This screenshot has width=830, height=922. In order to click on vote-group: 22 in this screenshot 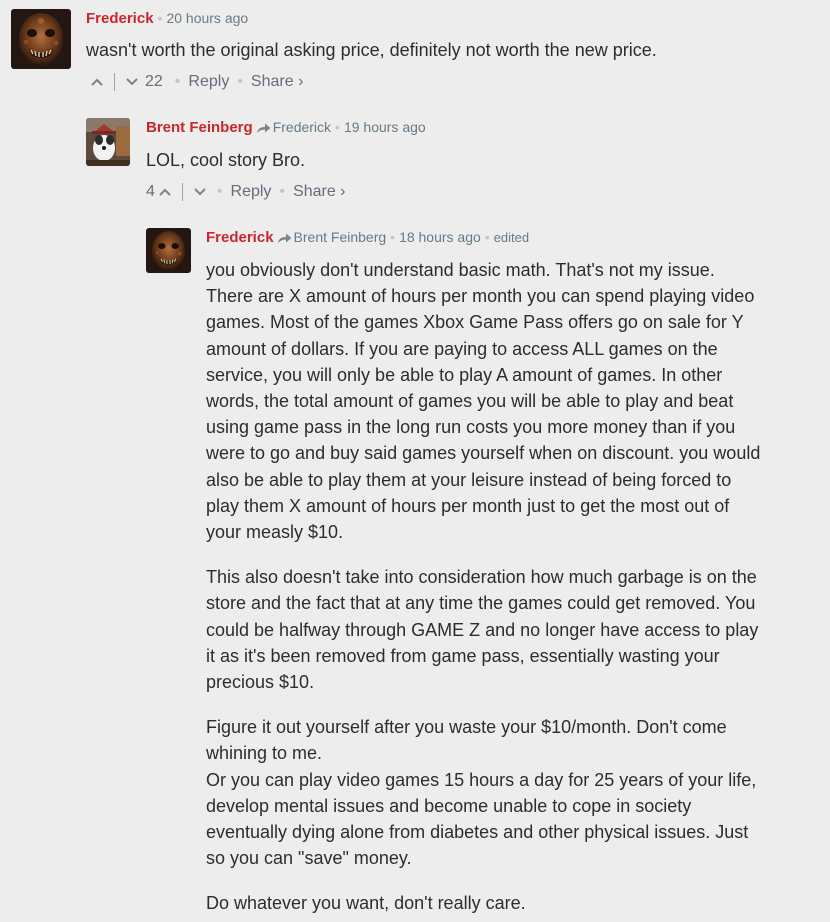, I will do `click(128, 82)`.